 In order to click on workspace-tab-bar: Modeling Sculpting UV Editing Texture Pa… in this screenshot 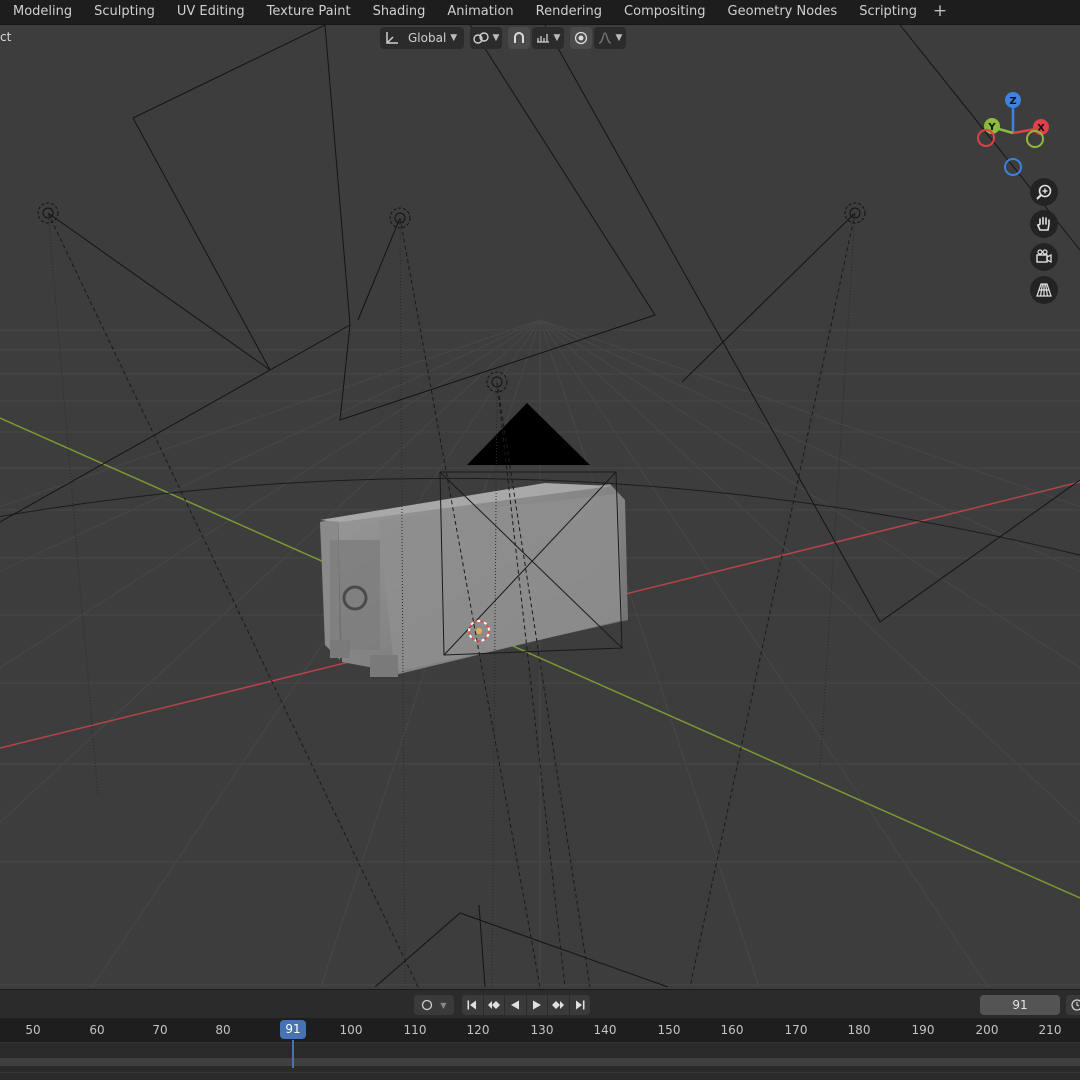, I will do `click(540, 12)`.